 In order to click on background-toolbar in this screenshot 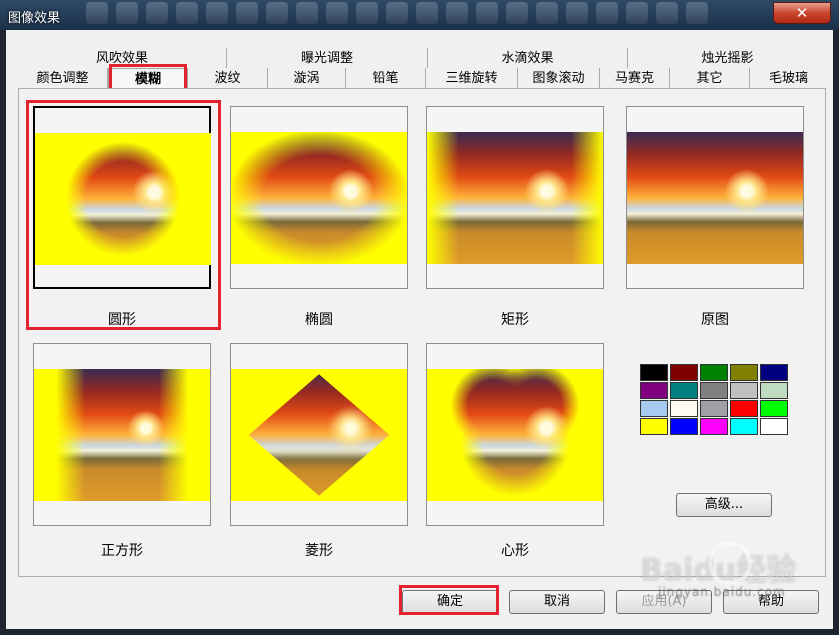, I will do `click(411, 14)`.